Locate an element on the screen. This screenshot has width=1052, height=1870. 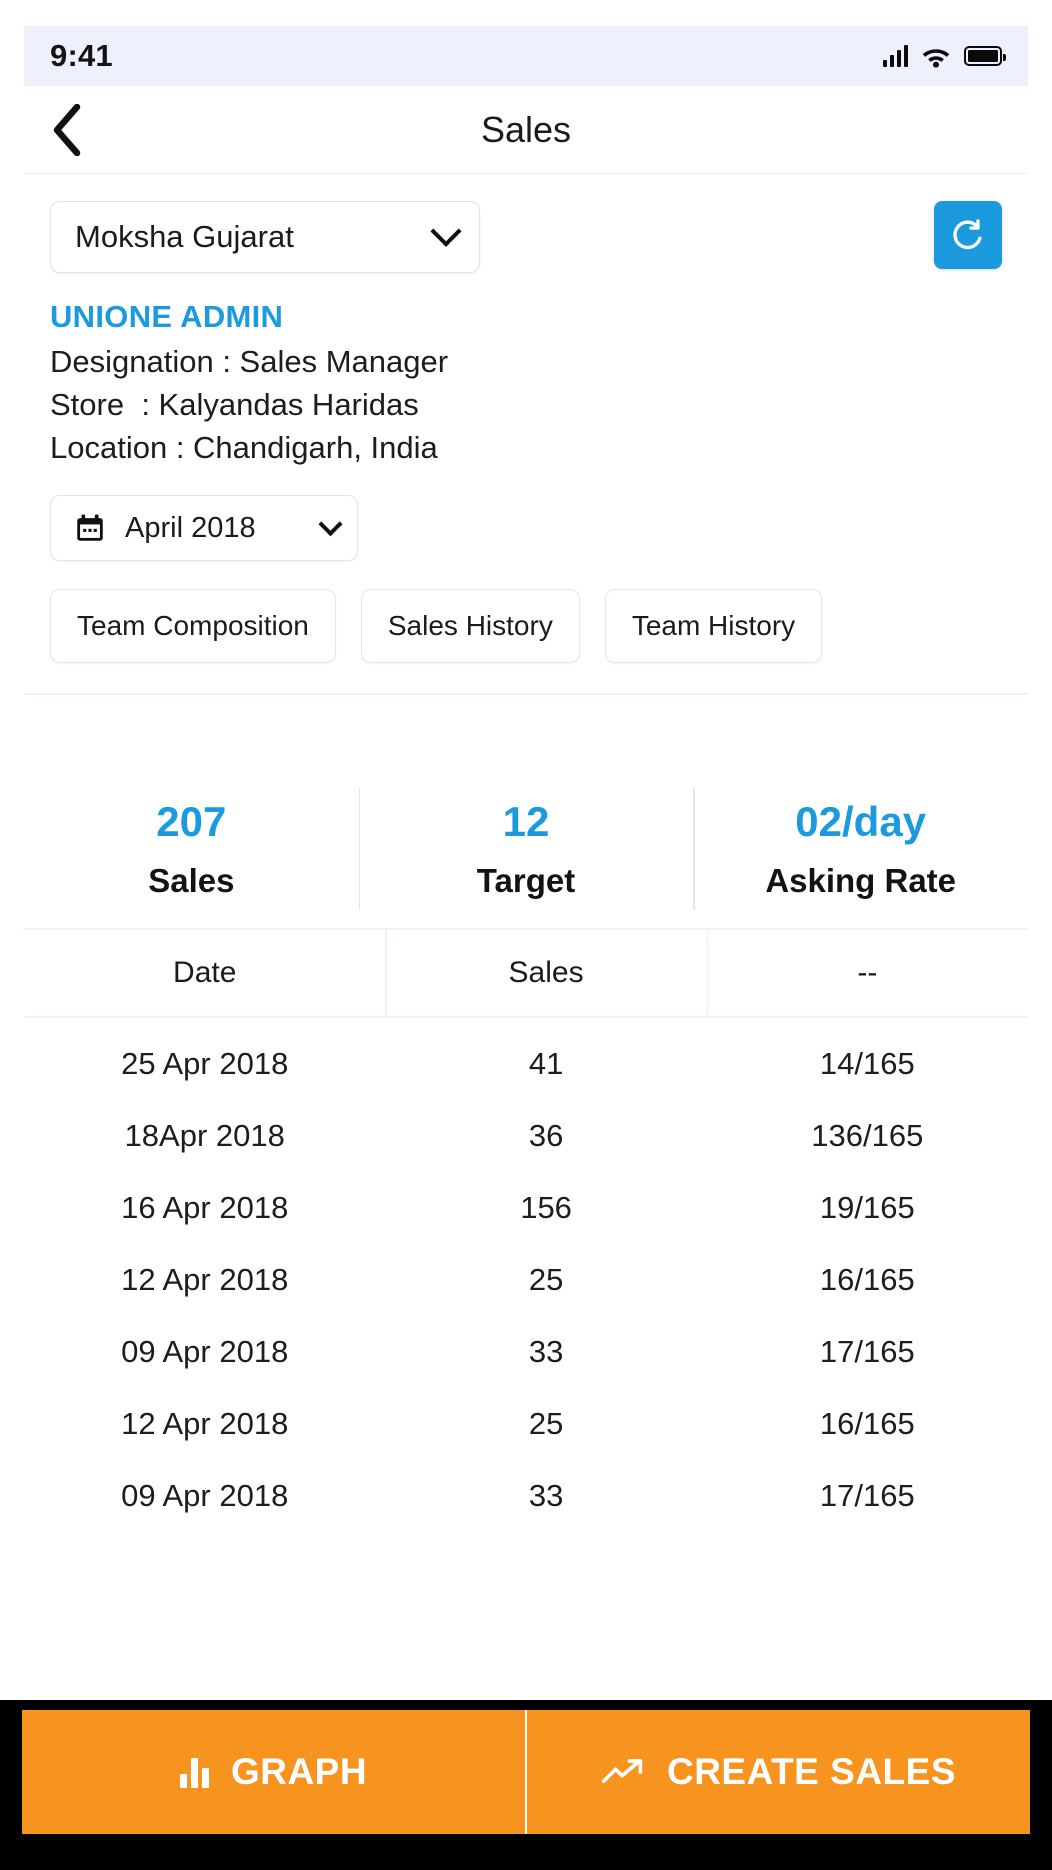
nav-header: Sales is located at coordinates (526, 130).